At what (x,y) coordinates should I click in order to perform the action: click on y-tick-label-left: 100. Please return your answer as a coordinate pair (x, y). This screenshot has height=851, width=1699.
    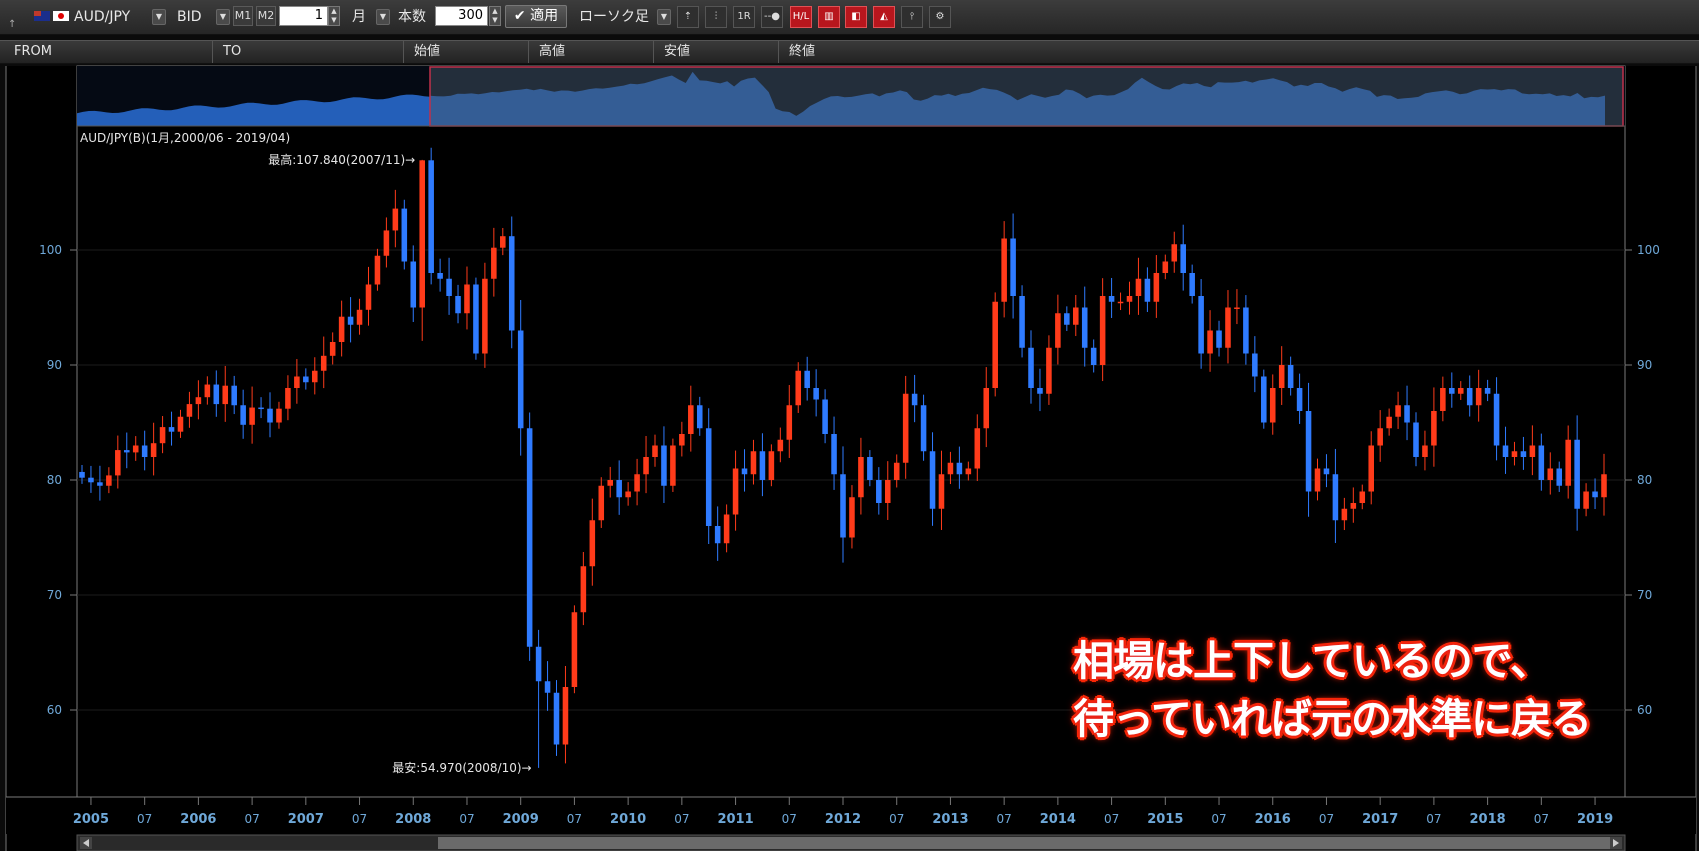
    Looking at the image, I should click on (50, 250).